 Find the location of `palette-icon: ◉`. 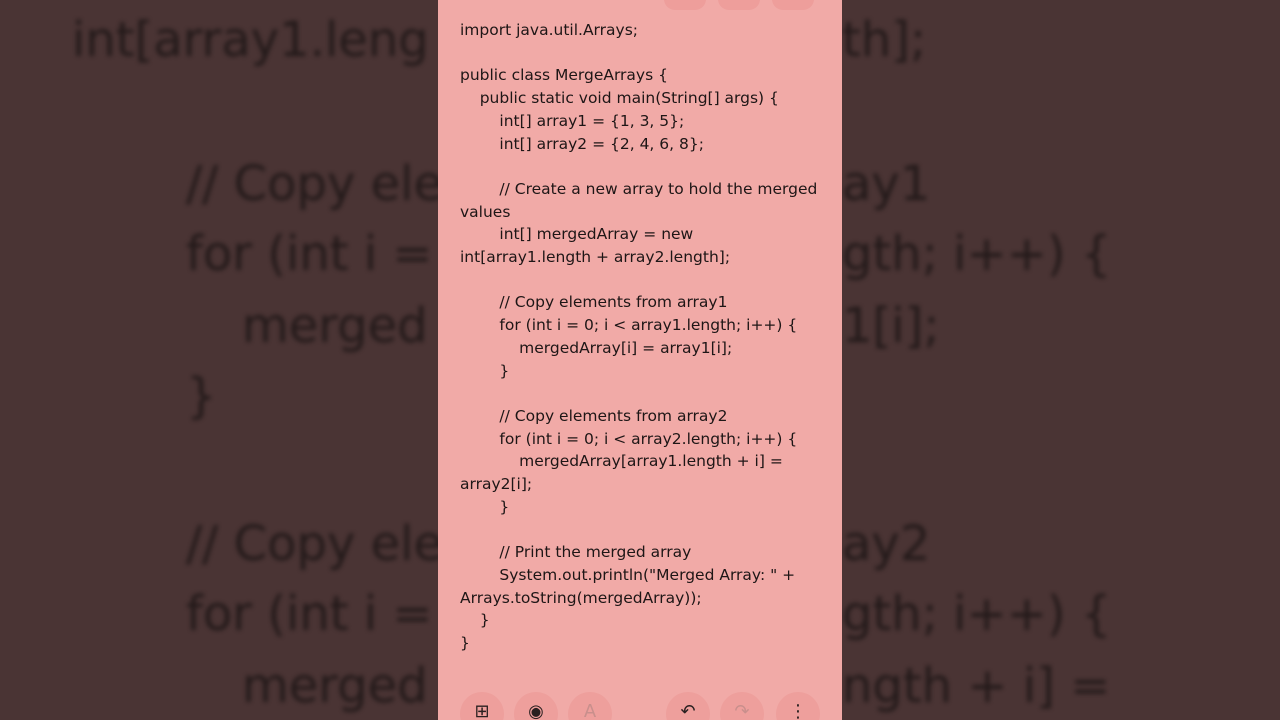

palette-icon: ◉ is located at coordinates (536, 706).